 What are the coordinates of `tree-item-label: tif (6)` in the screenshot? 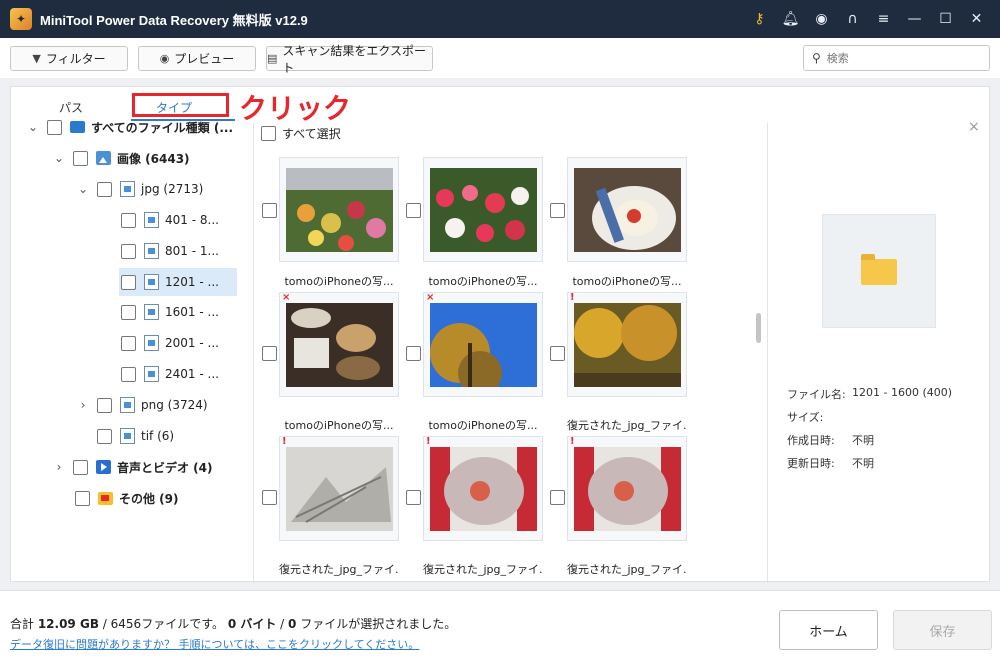 It's located at (158, 436).